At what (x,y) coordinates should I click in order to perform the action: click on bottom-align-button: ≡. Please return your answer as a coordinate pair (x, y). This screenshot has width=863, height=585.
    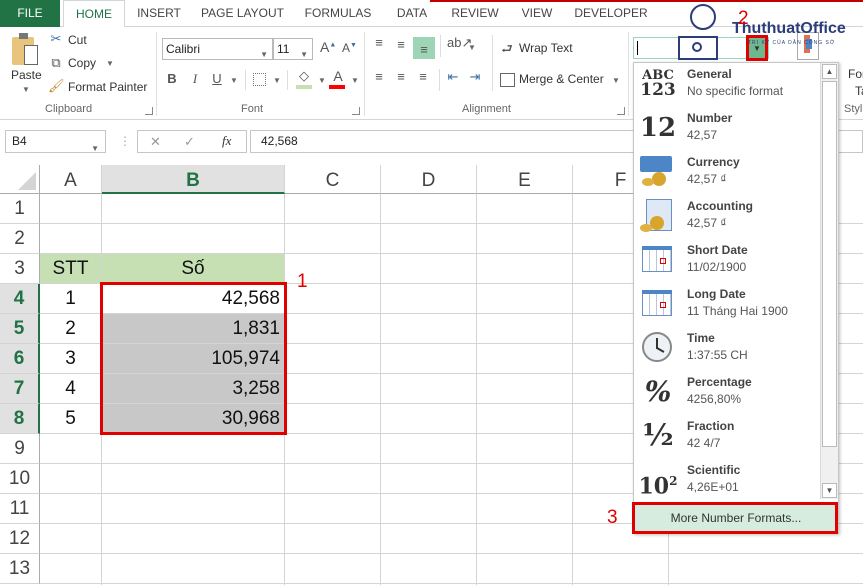
    Looking at the image, I should click on (424, 48).